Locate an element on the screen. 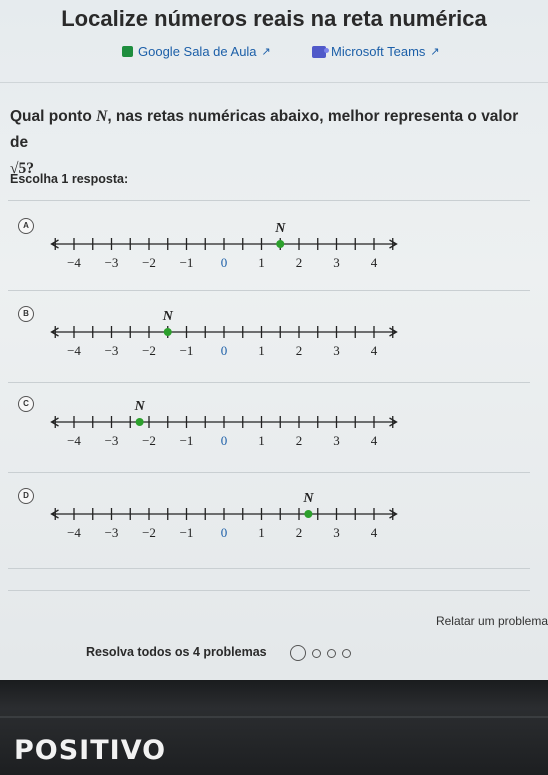  answer-option-d: D −4 −3 −2 −1 0 1 2 3 4 N is located at coordinates (274, 522).